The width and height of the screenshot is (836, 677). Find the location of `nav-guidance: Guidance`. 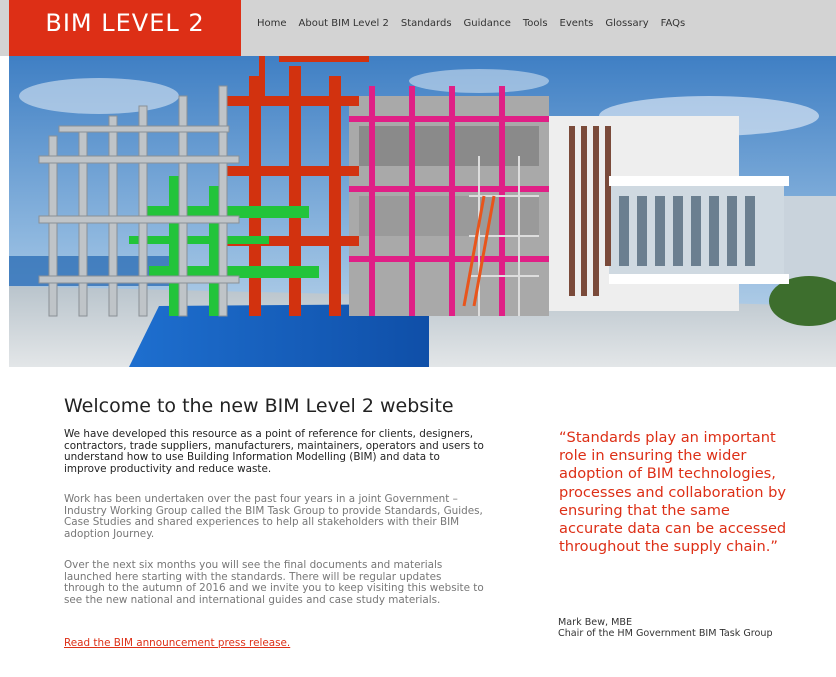

nav-guidance: Guidance is located at coordinates (487, 23).